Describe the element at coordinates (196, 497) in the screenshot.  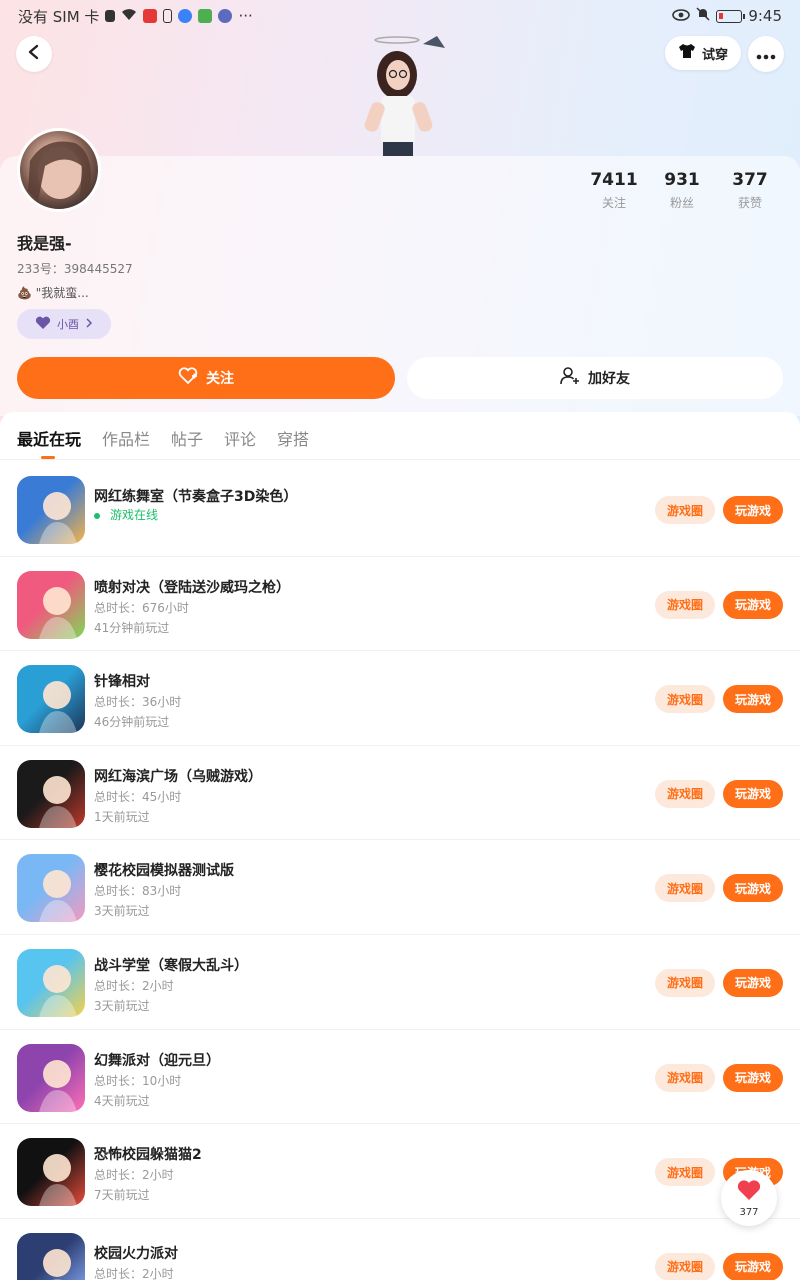
I see `game-title: 网红练舞室（节奏盒子3D染色）` at that location.